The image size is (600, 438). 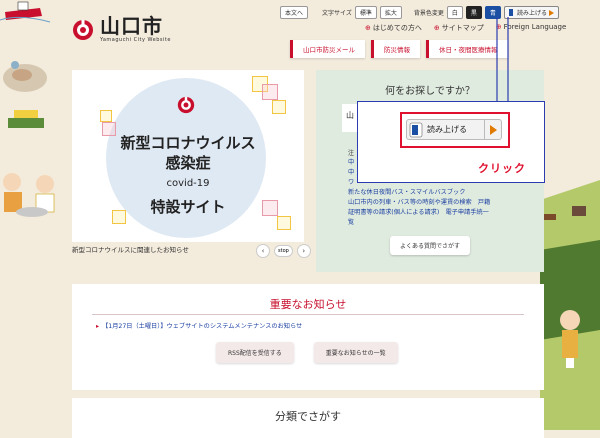 What do you see at coordinates (294, 12) in the screenshot?
I see `skip-to-content-link: 本文へ` at bounding box center [294, 12].